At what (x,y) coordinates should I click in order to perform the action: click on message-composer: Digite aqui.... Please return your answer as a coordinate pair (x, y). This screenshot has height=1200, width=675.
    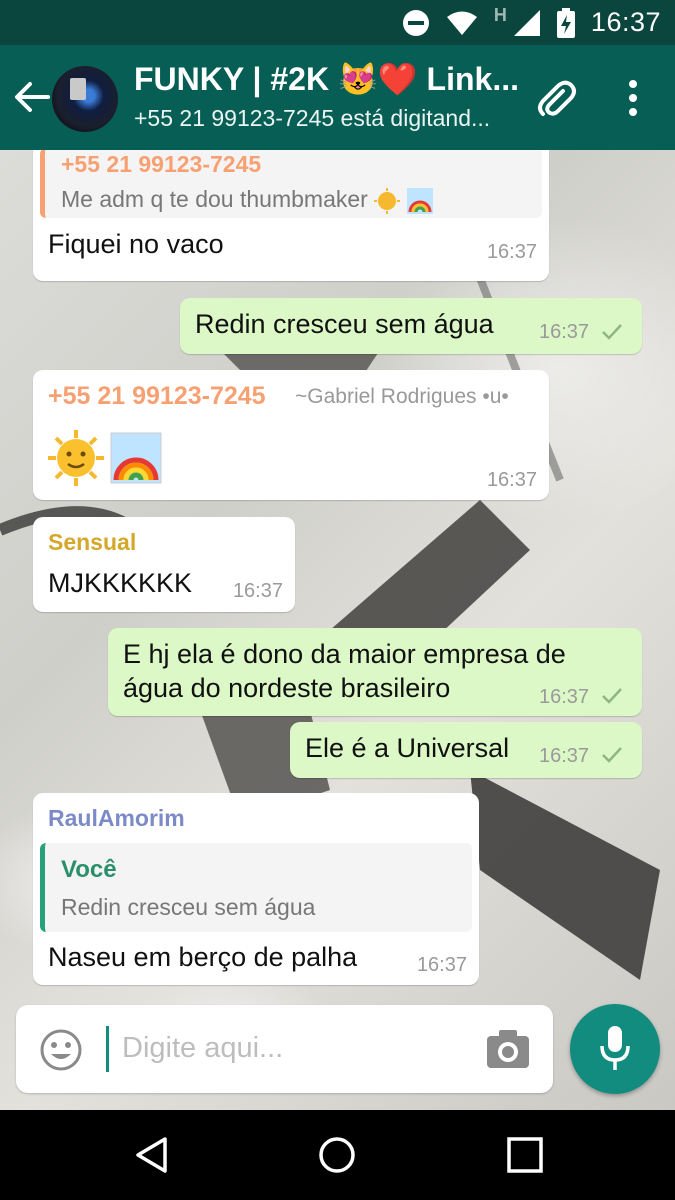
    Looking at the image, I should click on (284, 1049).